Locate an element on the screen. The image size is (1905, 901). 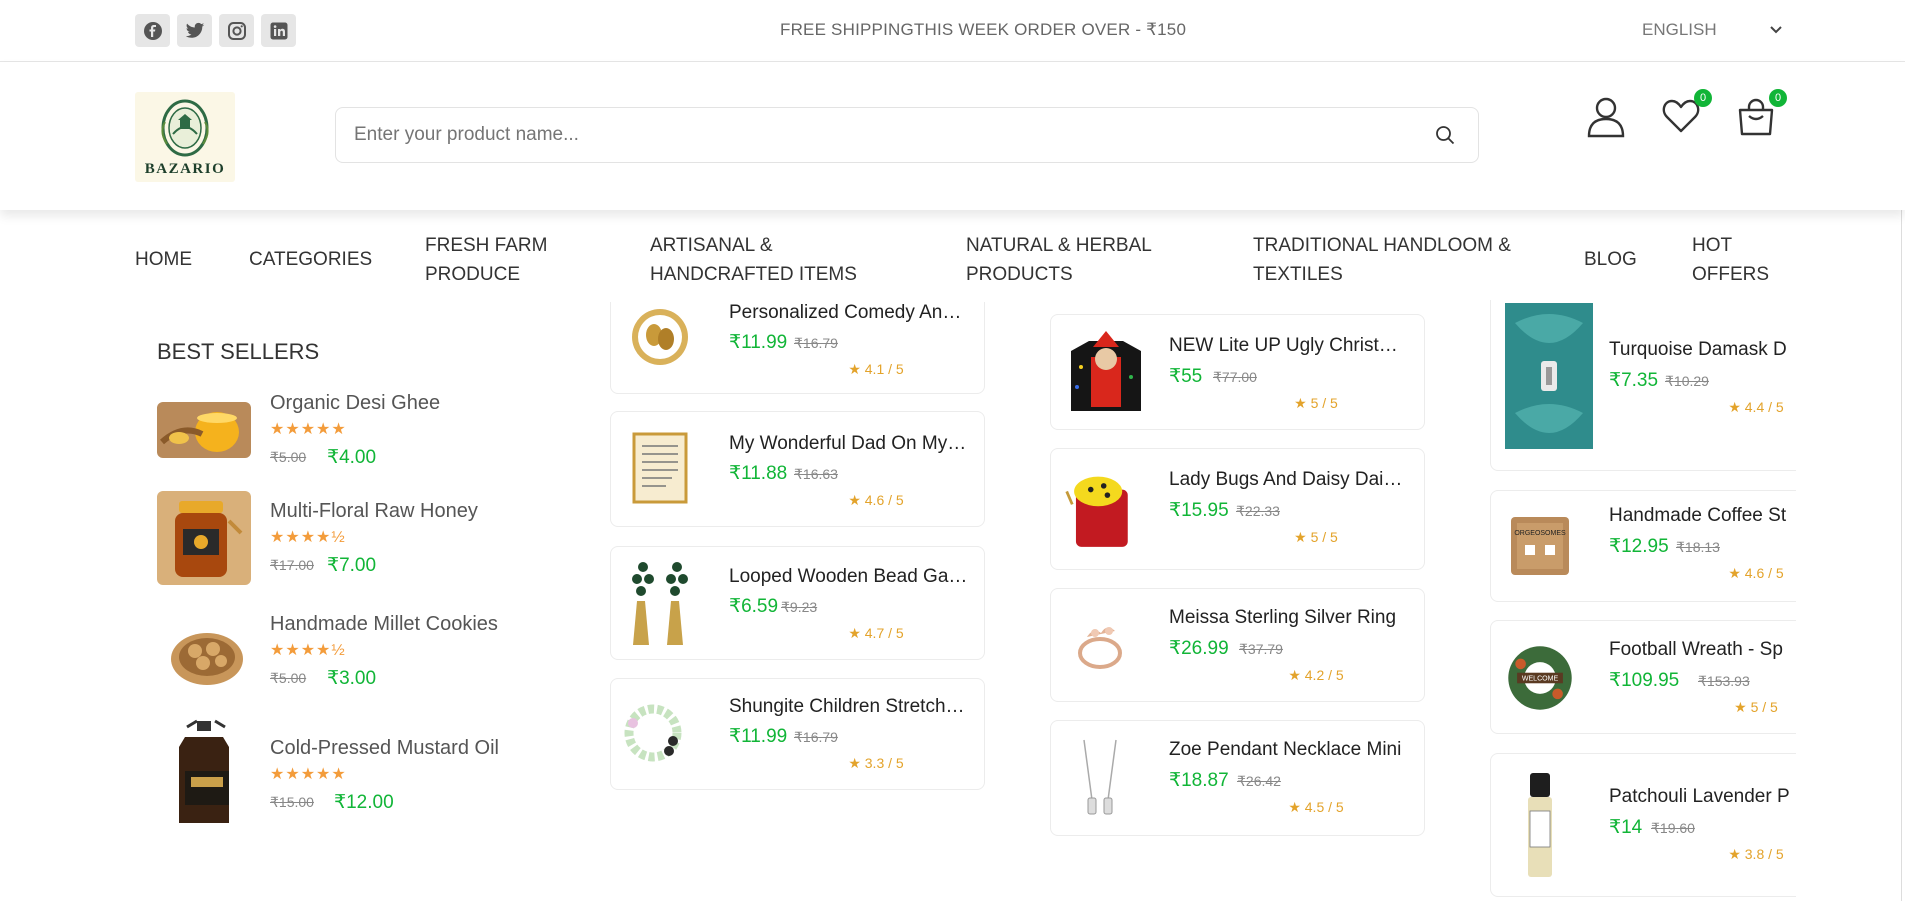
best-sellers-title: BEST SELLERS is located at coordinates (238, 351).